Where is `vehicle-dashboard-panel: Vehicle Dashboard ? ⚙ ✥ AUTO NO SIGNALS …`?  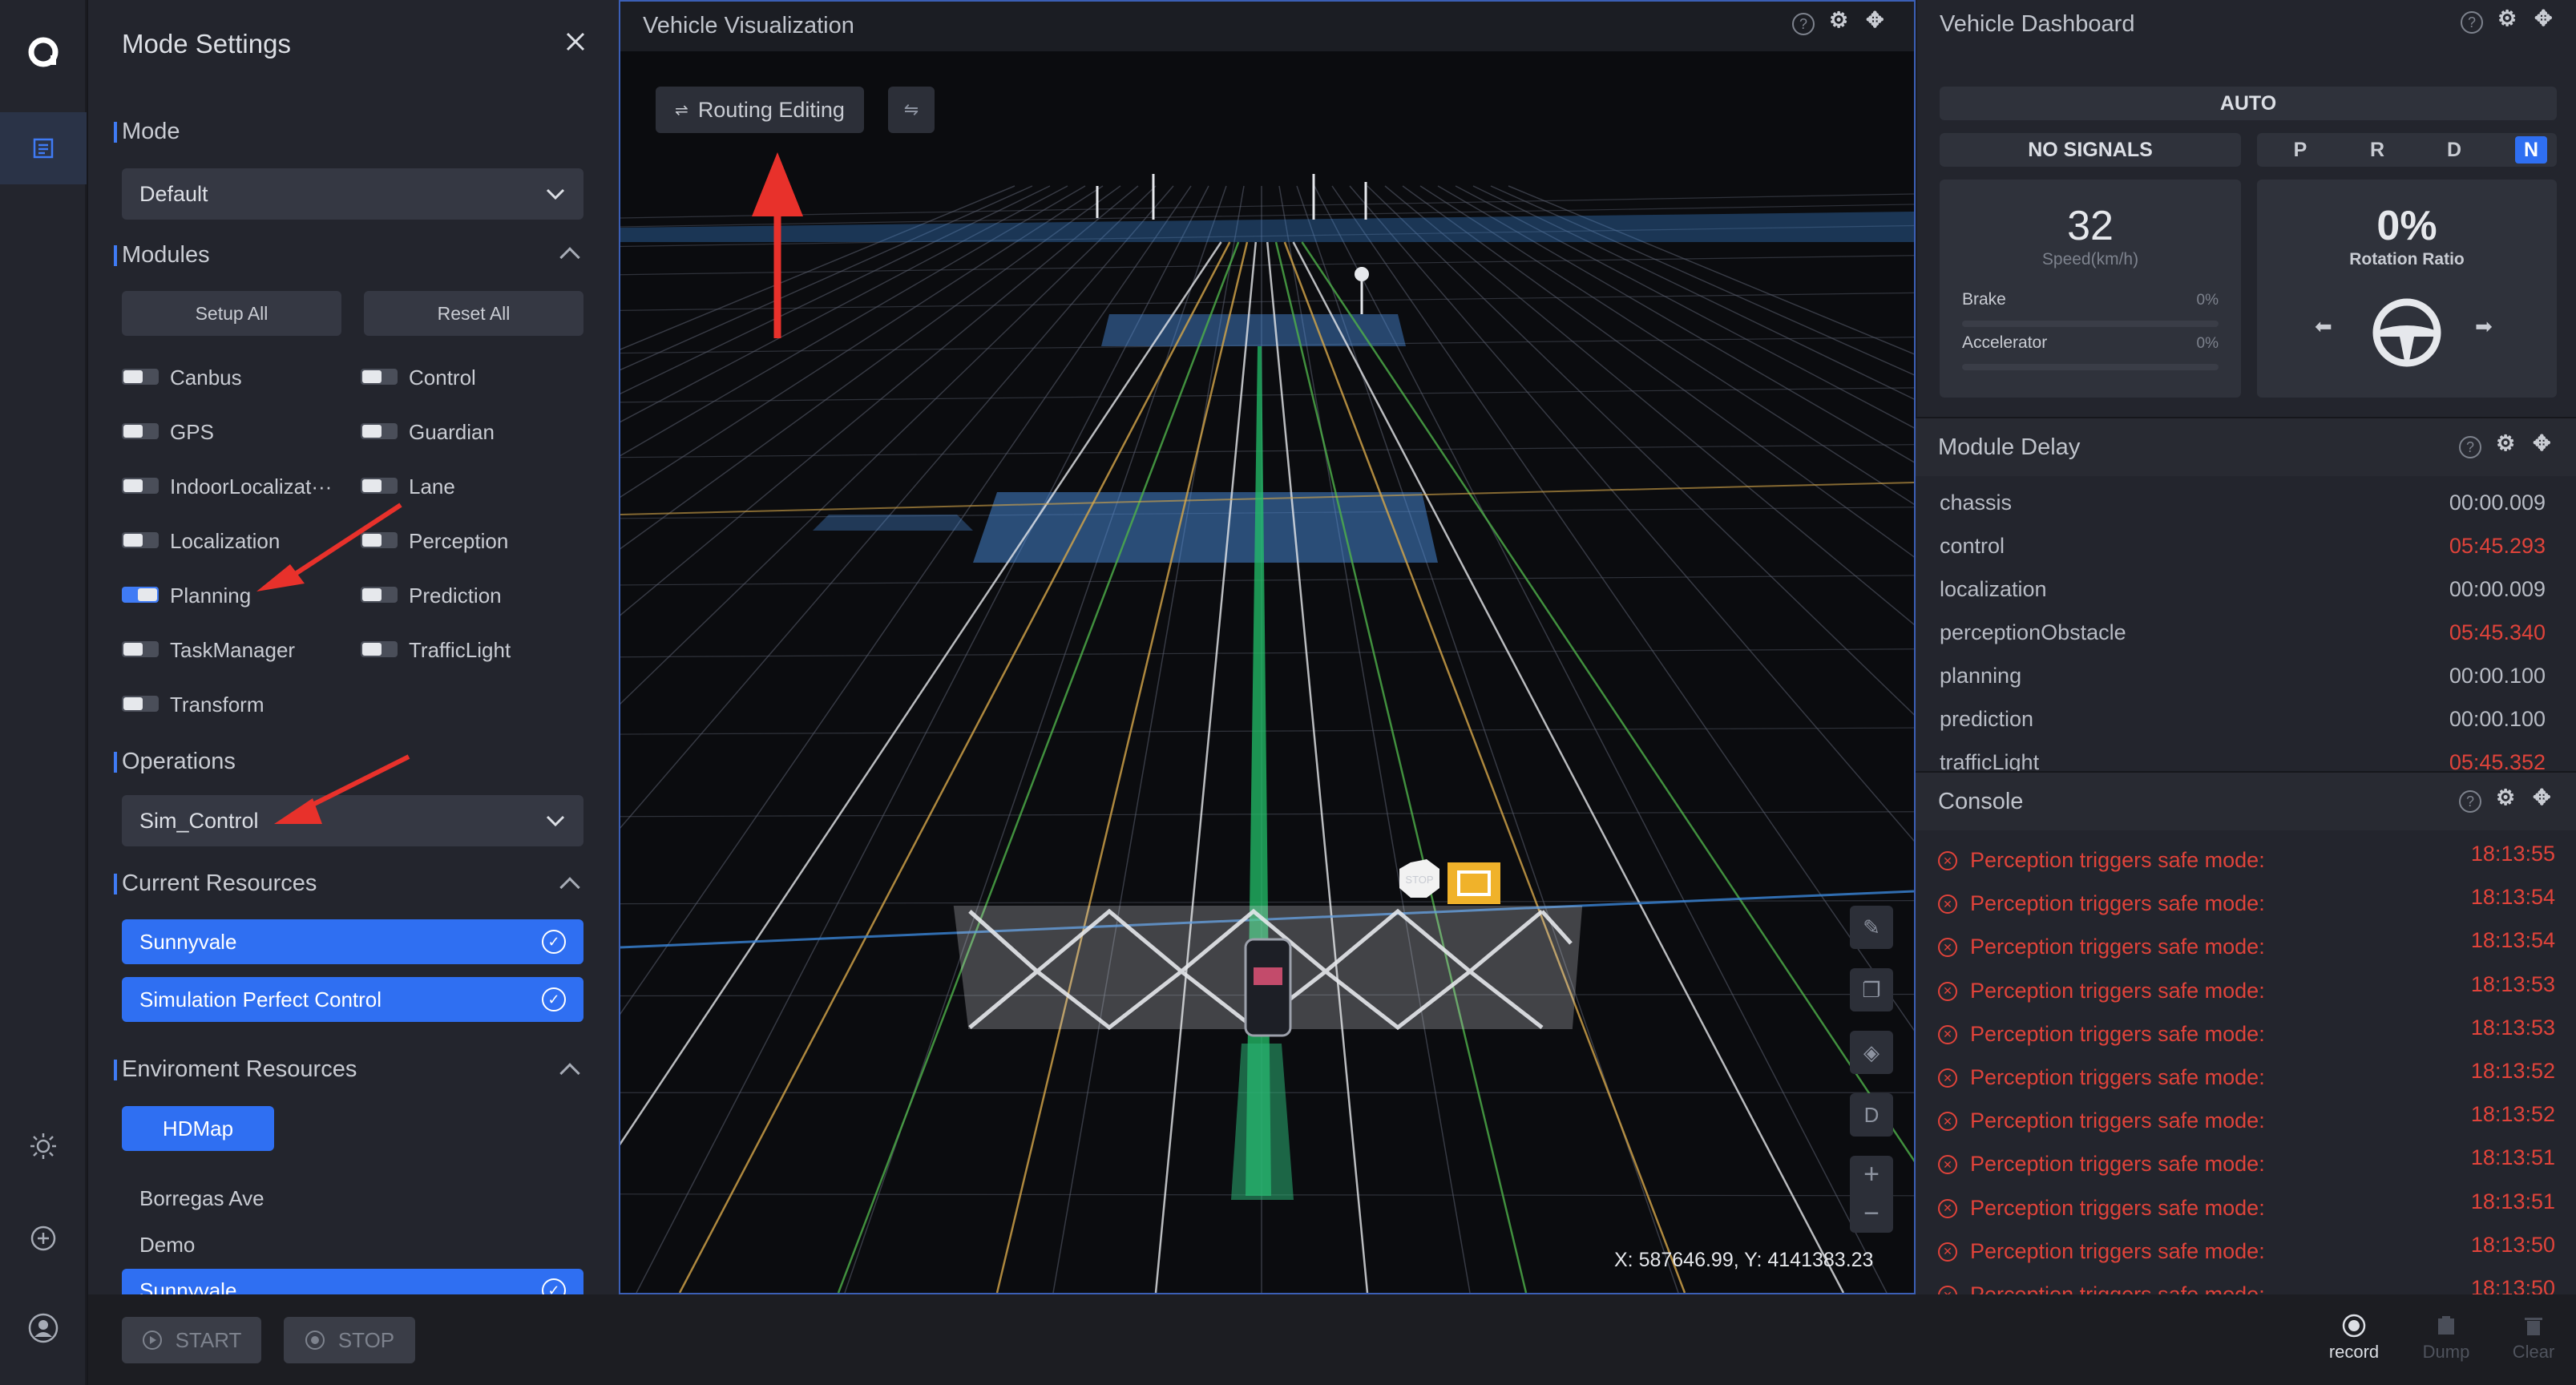
vehicle-dashboard-panel: Vehicle Dashboard ? ⚙ ✥ AUTO NO SIGNALS … is located at coordinates (2246, 208).